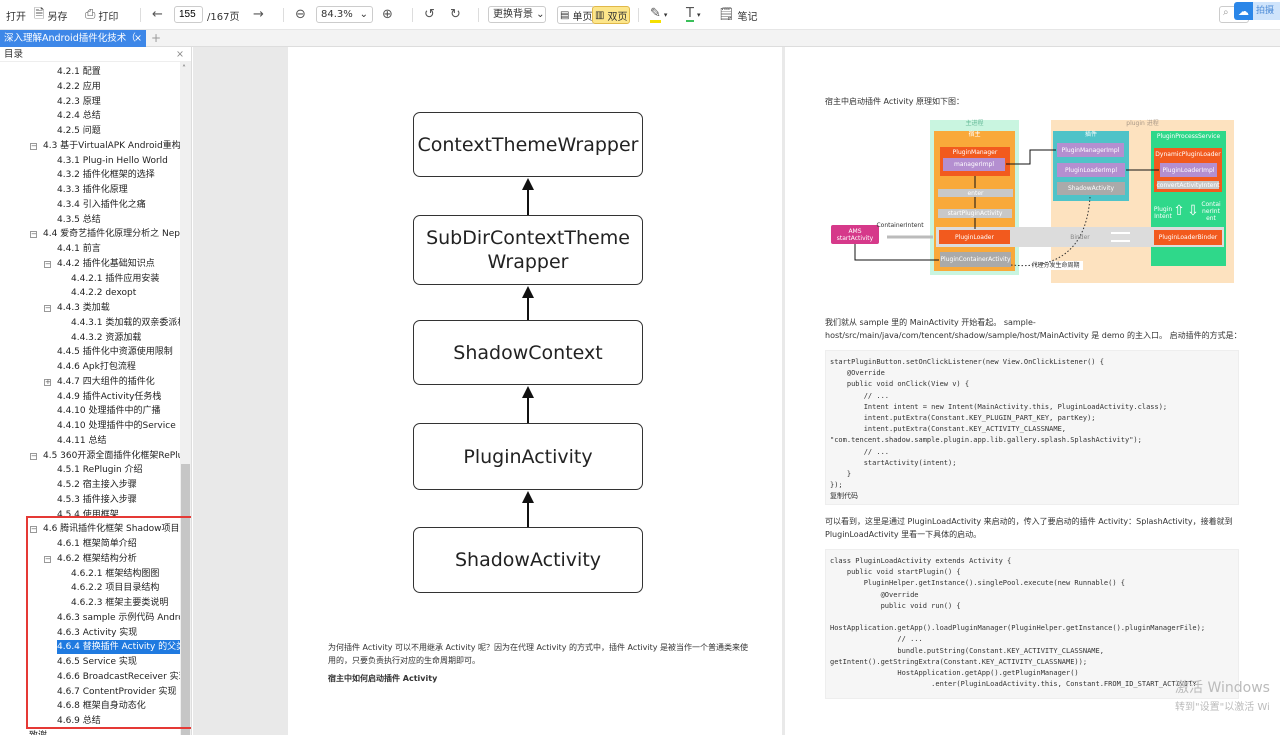  I want to click on diagram-connectors, so click(1006, 208).